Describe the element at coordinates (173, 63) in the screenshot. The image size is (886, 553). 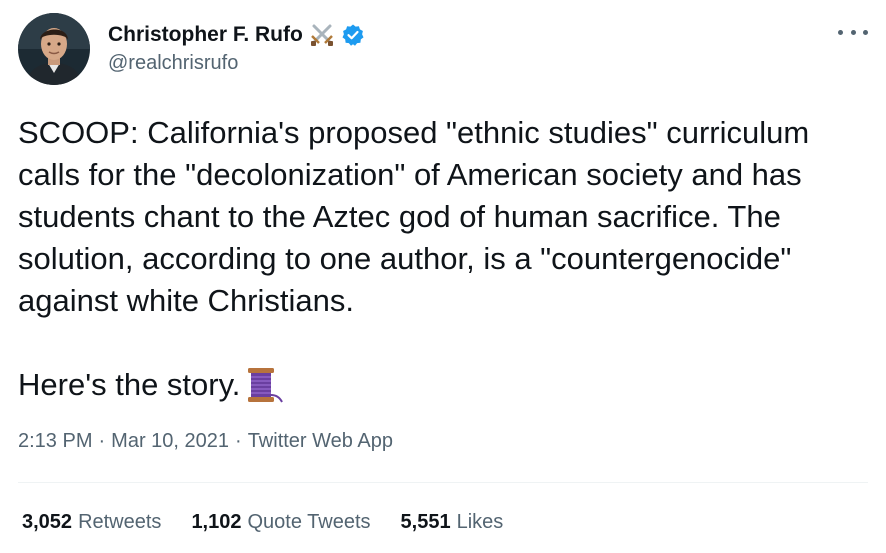
I see `author-handle: @realchrisrufo` at that location.